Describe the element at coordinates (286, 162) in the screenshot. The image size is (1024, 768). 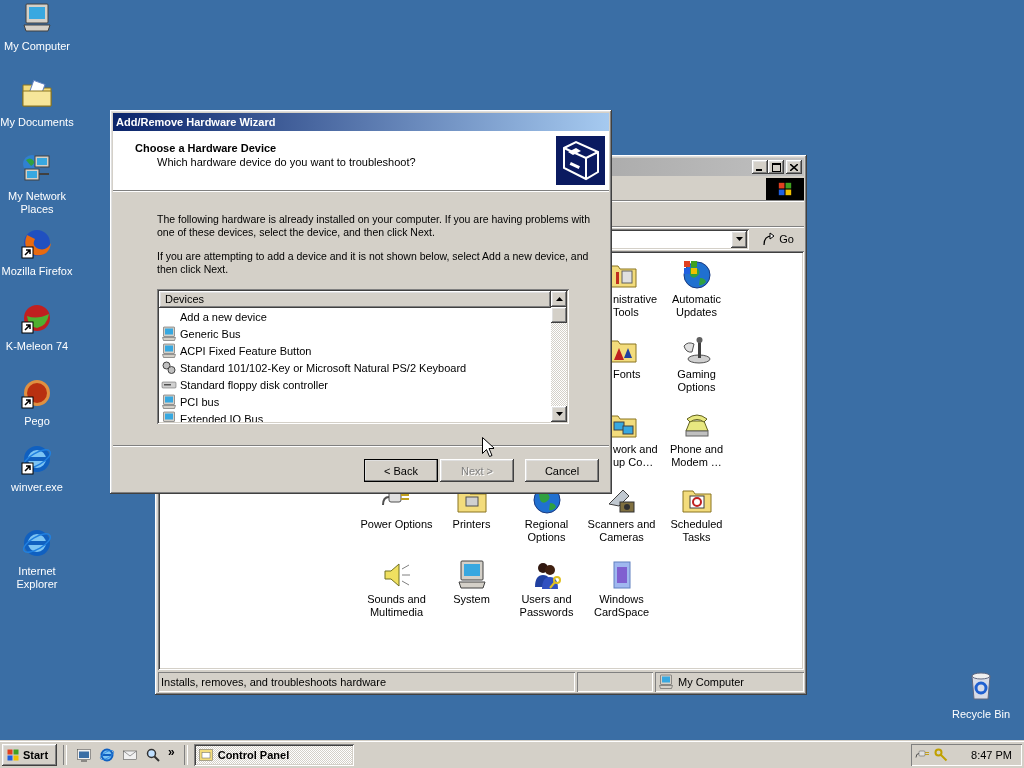
I see `wizard-subheading: Which hardware device do you want to troubleshoot?` at that location.